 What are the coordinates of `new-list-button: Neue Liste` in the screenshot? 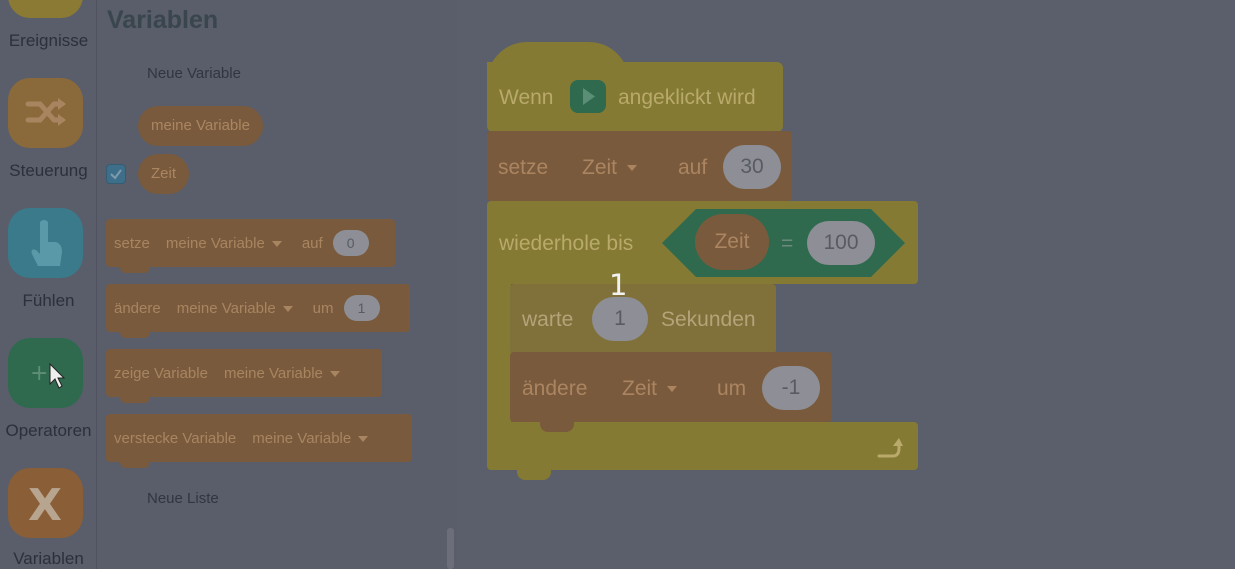 It's located at (183, 498).